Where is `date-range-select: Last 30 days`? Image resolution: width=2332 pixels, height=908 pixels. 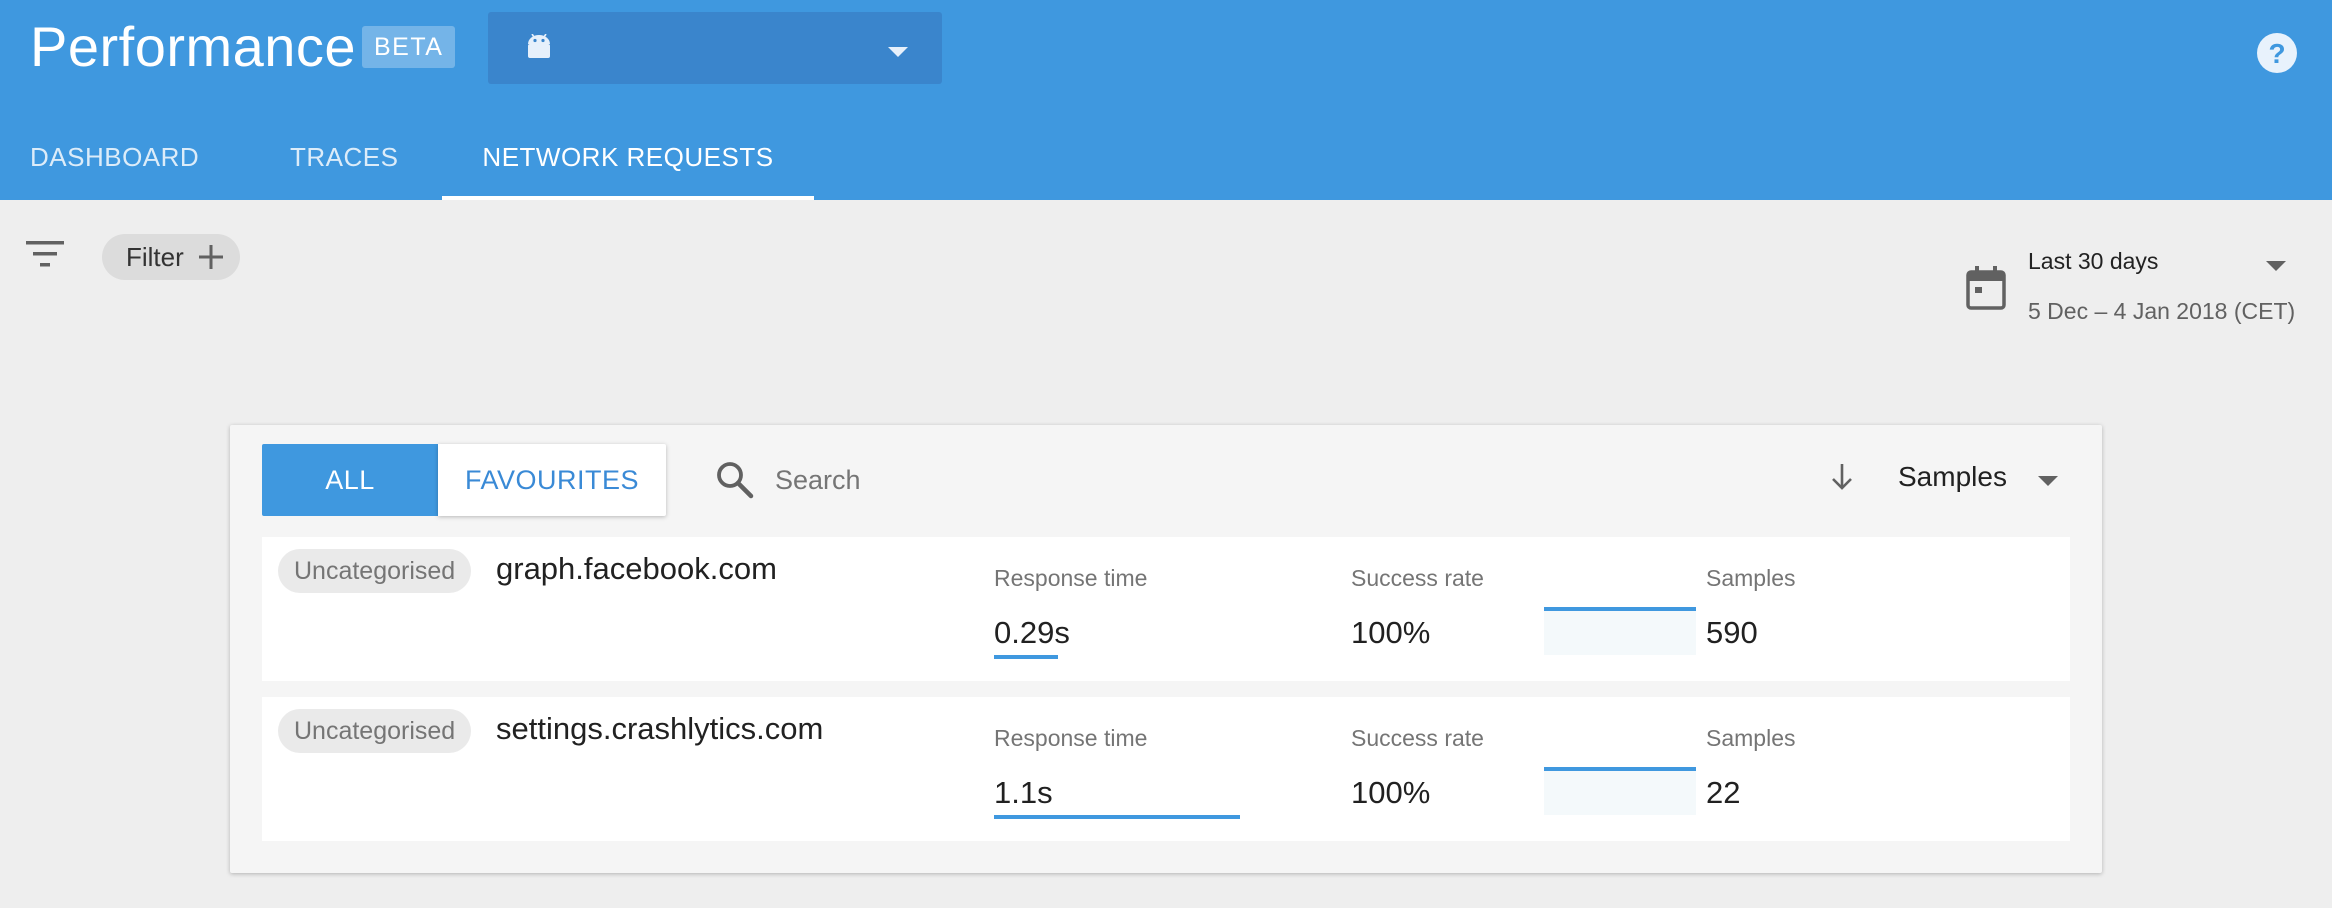
date-range-select: Last 30 days is located at coordinates (2093, 261).